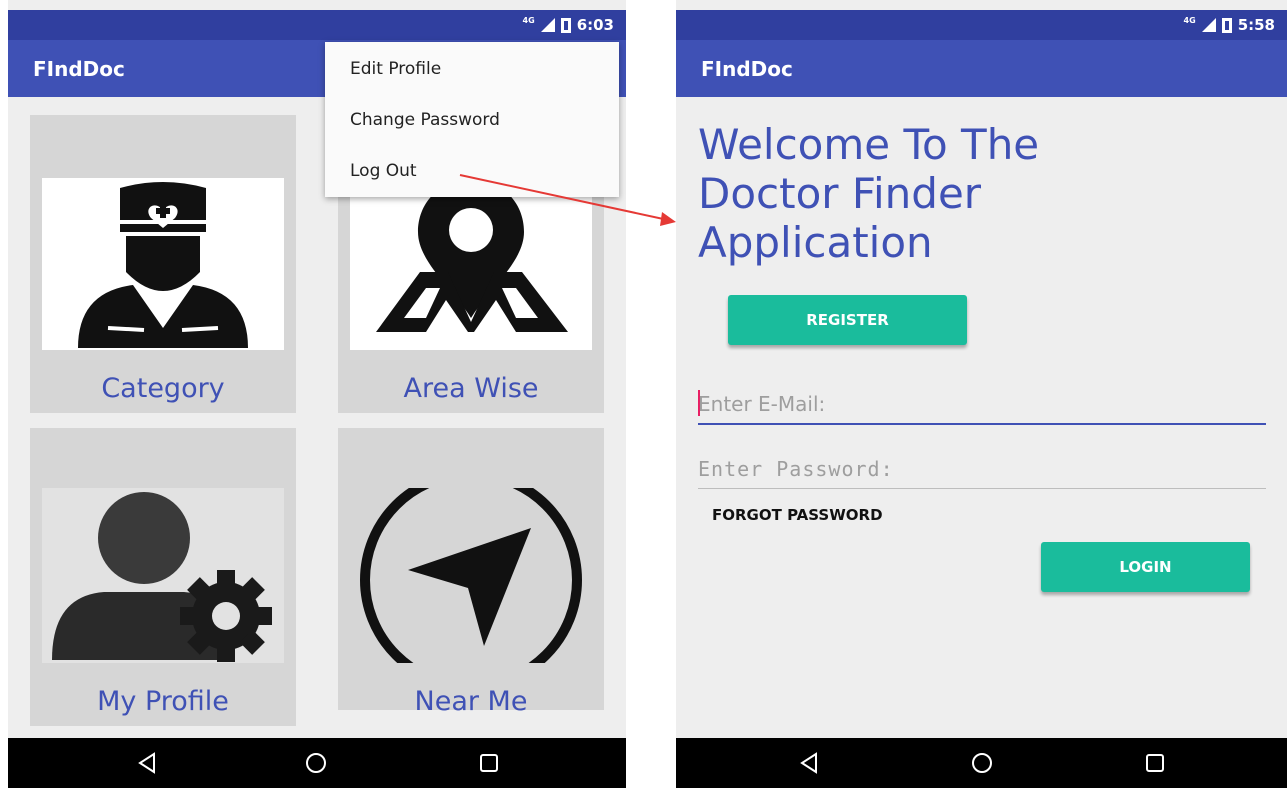 The height and width of the screenshot is (788, 1287). What do you see at coordinates (567, 200) in the screenshot?
I see `flow-arrow` at bounding box center [567, 200].